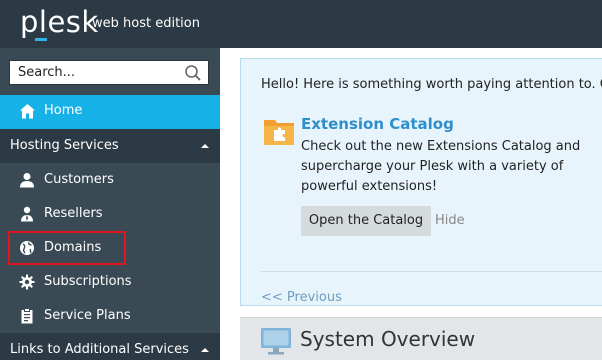 The image size is (602, 360). What do you see at coordinates (388, 339) in the screenshot?
I see `system-overview-title: System Overview` at bounding box center [388, 339].